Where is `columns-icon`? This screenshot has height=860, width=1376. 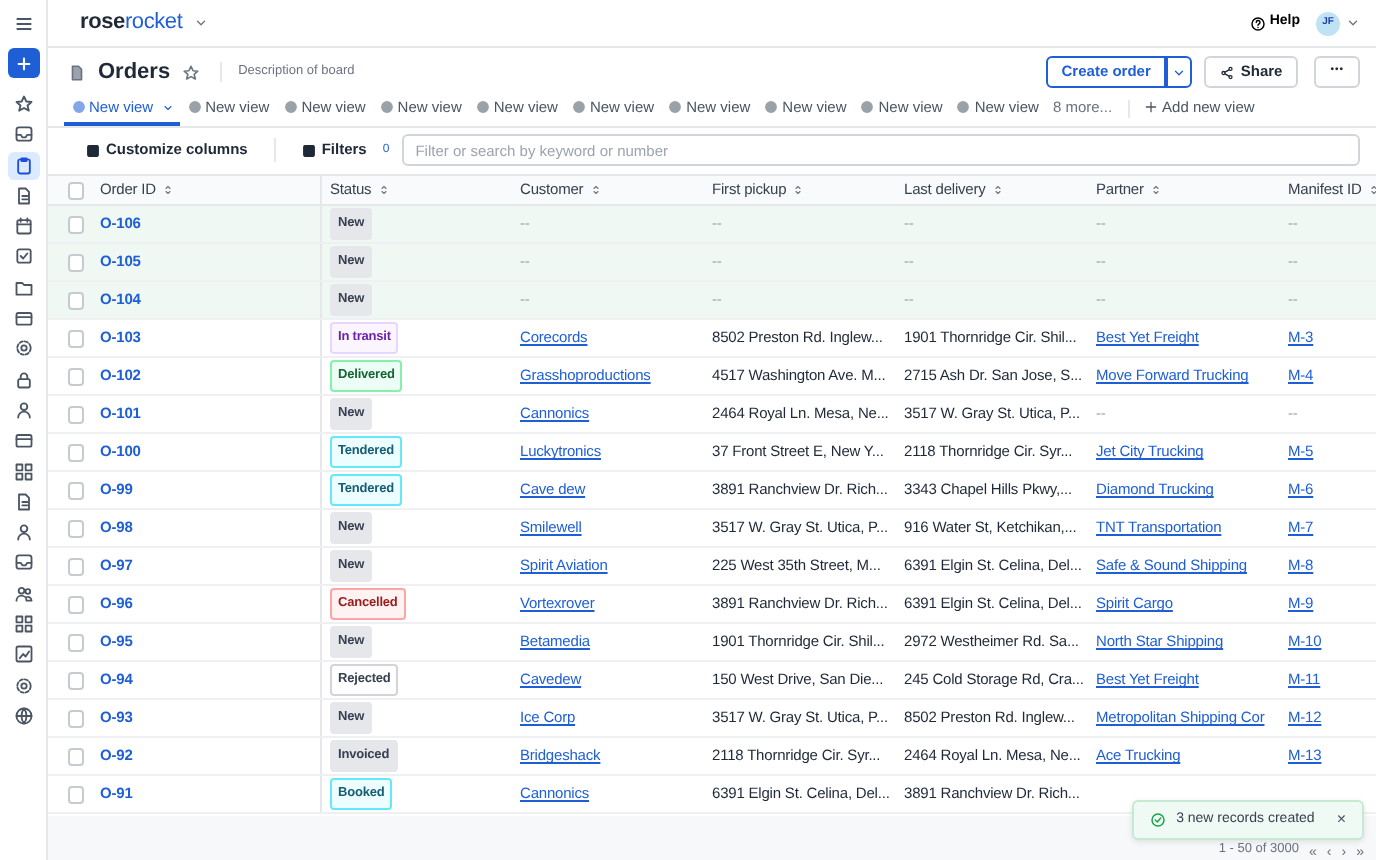 columns-icon is located at coordinates (93, 150).